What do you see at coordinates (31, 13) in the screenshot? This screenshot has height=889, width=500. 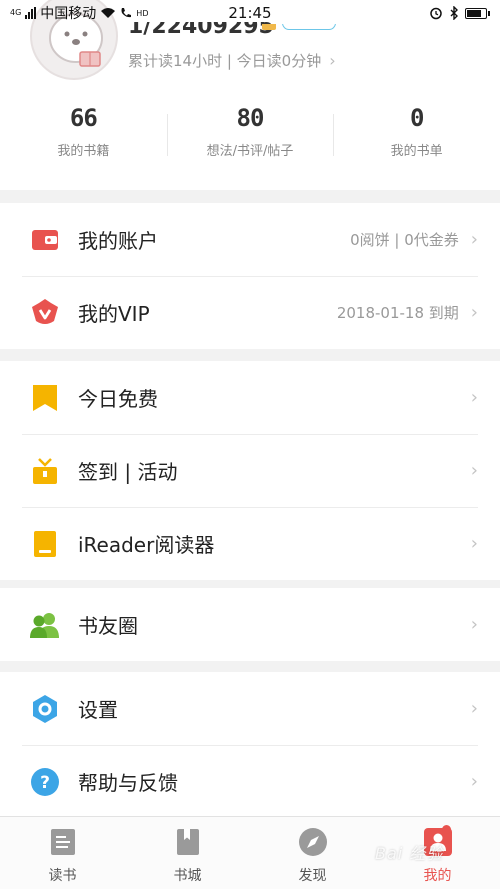 I see `signal-icon` at bounding box center [31, 13].